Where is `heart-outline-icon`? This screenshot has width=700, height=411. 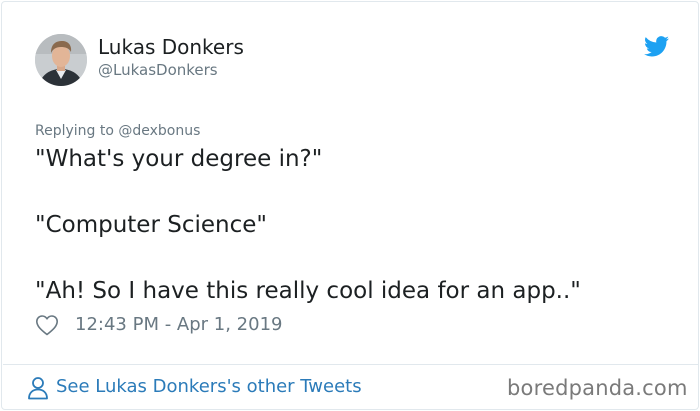 heart-outline-icon is located at coordinates (47, 325).